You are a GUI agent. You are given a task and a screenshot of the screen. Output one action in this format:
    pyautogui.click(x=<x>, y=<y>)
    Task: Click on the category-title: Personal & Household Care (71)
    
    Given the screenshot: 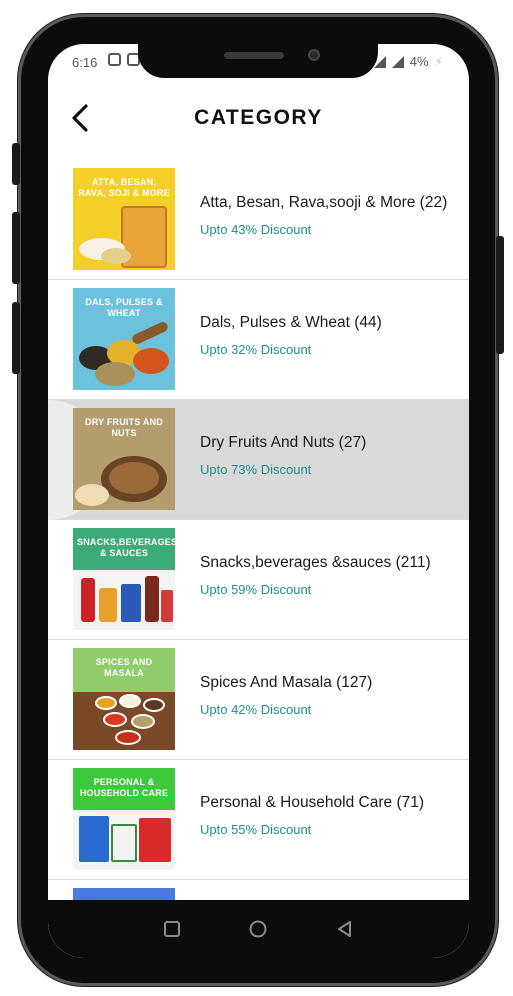 What is the action you would take?
    pyautogui.click(x=312, y=802)
    